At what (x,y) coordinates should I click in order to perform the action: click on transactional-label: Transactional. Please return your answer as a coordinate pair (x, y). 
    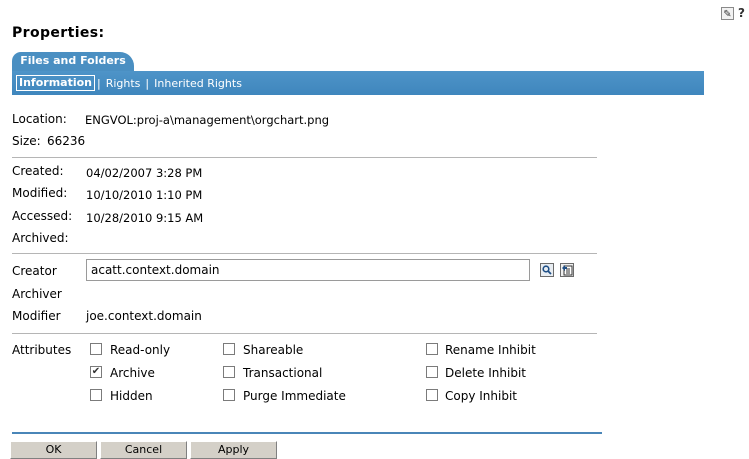
    Looking at the image, I should click on (283, 373).